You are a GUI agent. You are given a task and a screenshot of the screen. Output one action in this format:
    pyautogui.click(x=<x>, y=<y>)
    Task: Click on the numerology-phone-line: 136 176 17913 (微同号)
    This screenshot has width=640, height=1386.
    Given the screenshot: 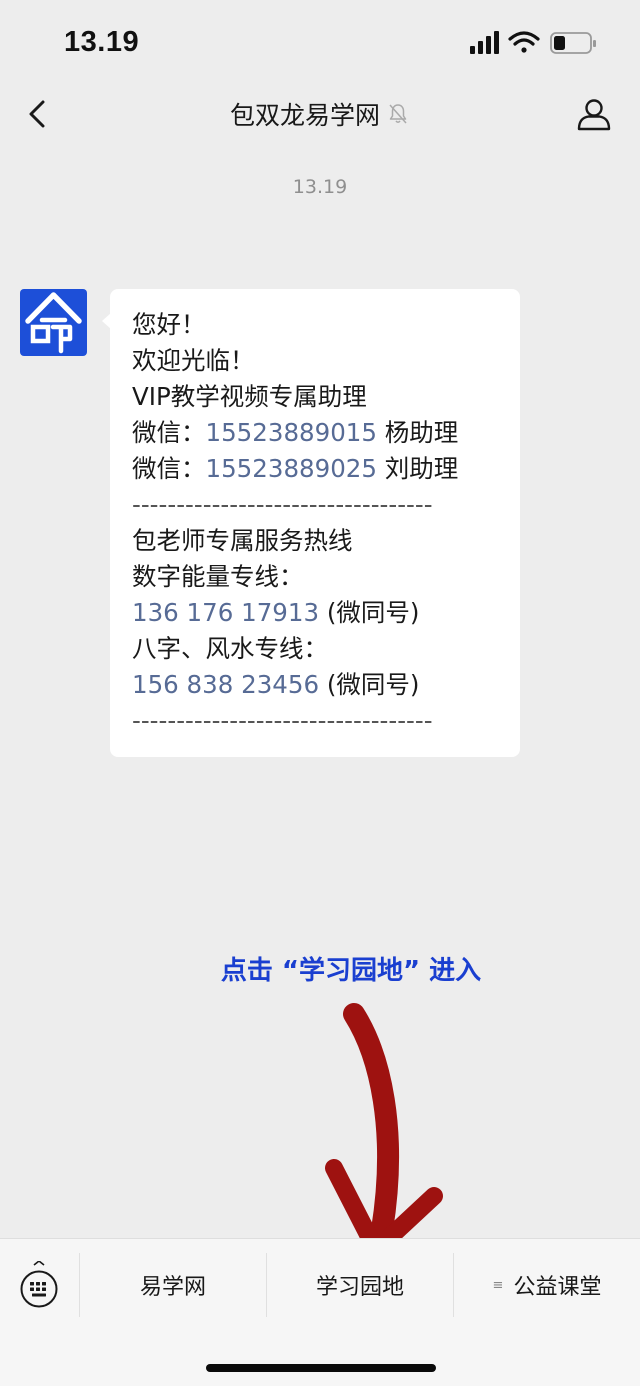 What is the action you would take?
    pyautogui.click(x=316, y=613)
    